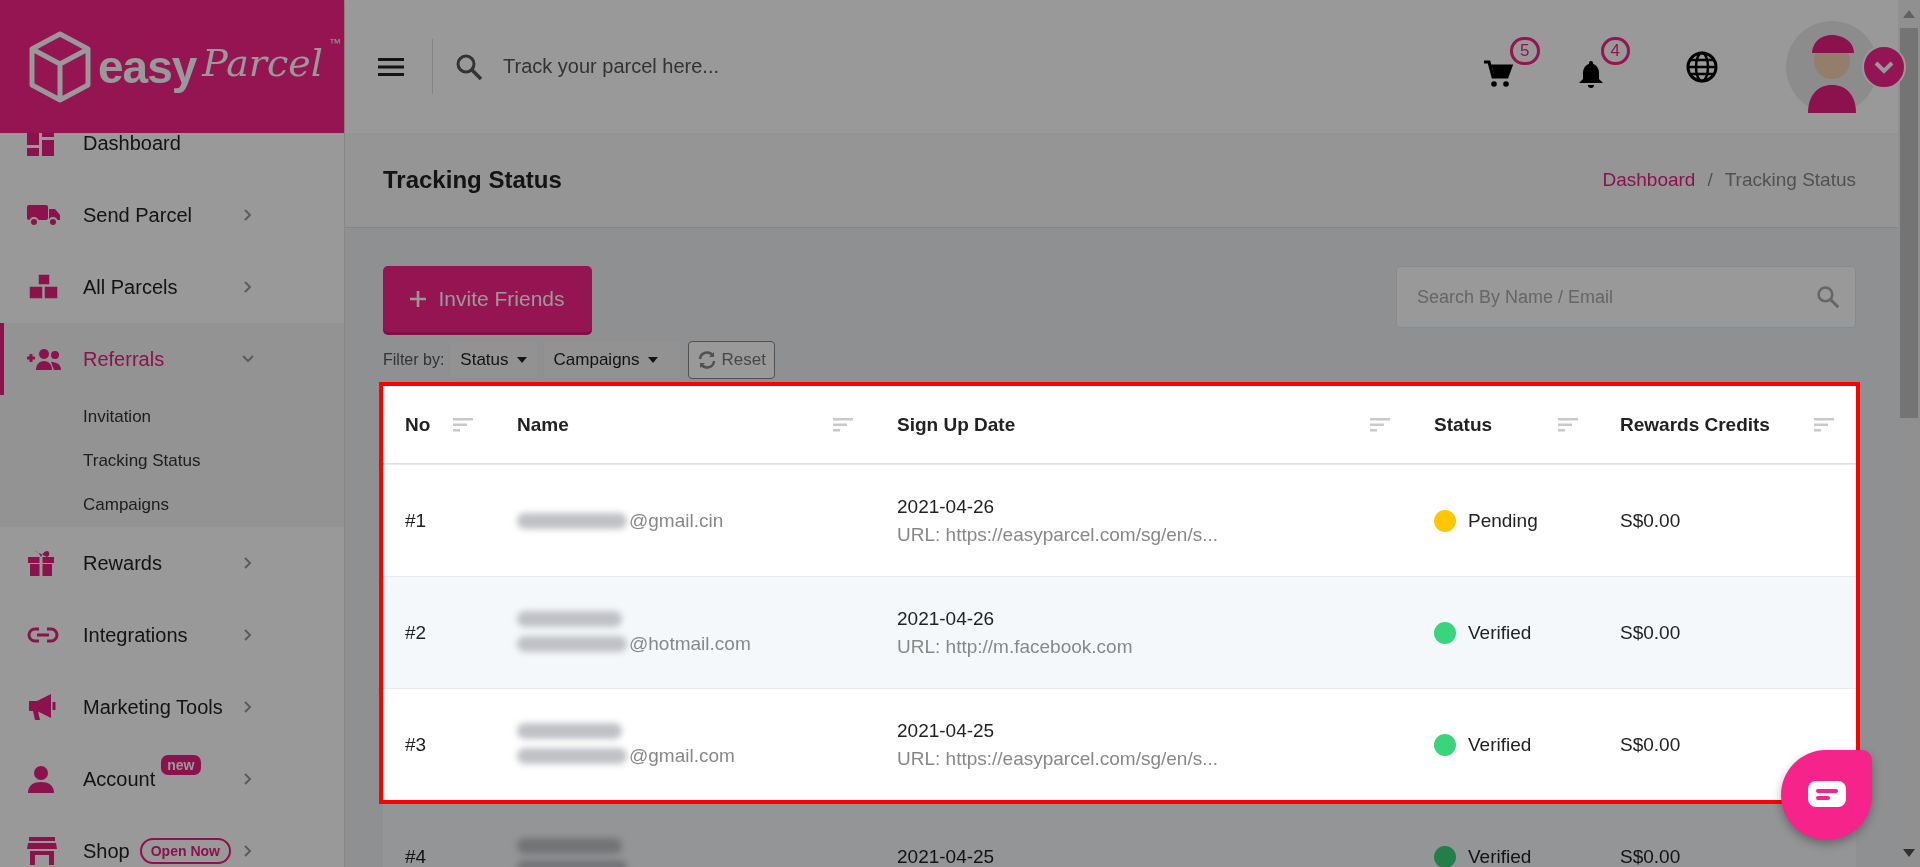  Describe the element at coordinates (172, 505) in the screenshot. I see `submenu-item: Campaigns` at that location.